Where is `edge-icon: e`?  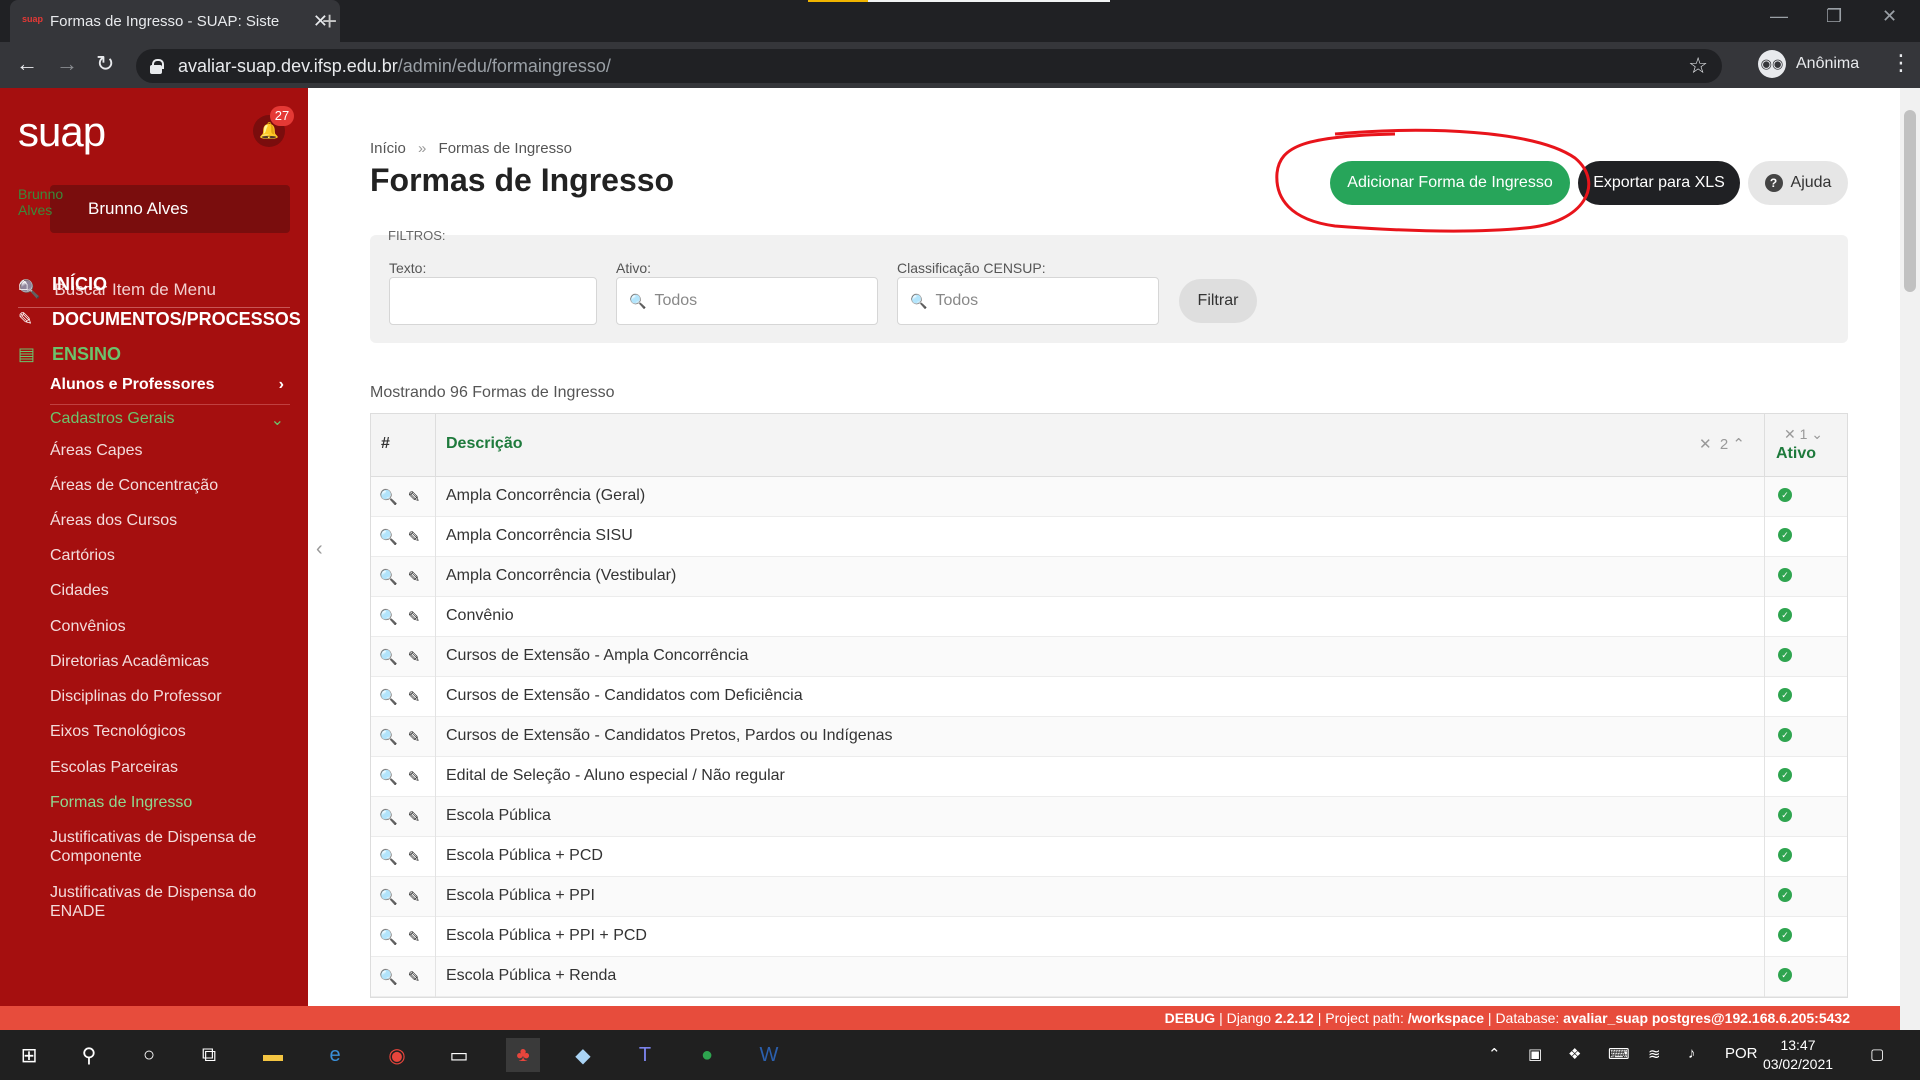
edge-icon: e is located at coordinates (335, 1055).